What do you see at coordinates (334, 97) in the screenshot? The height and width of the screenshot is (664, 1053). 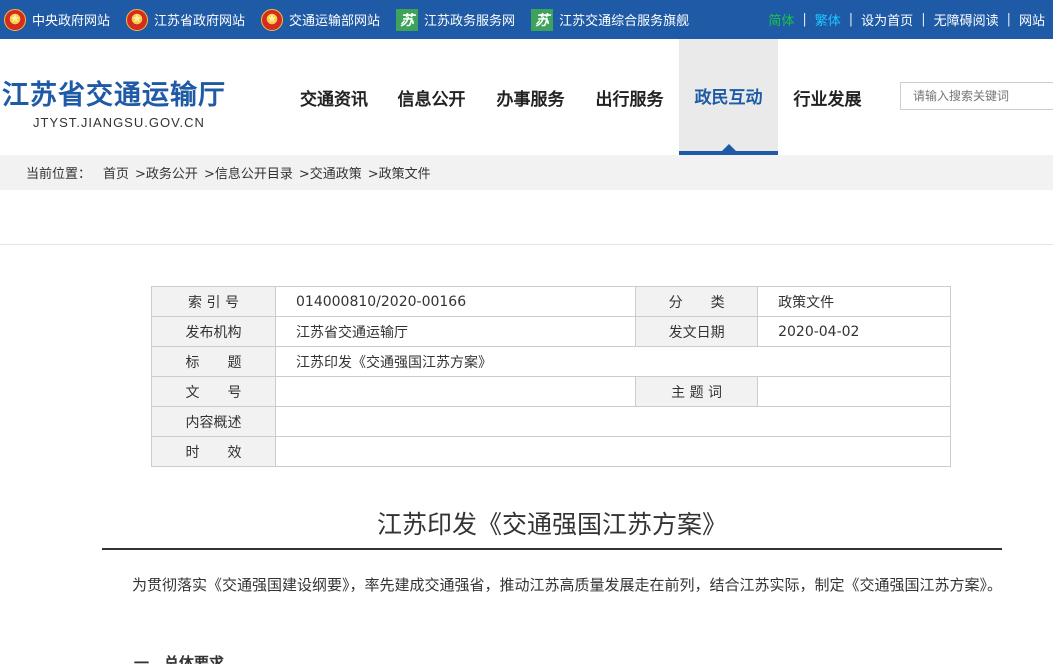 I see `nav-transport-news: 交通资讯` at bounding box center [334, 97].